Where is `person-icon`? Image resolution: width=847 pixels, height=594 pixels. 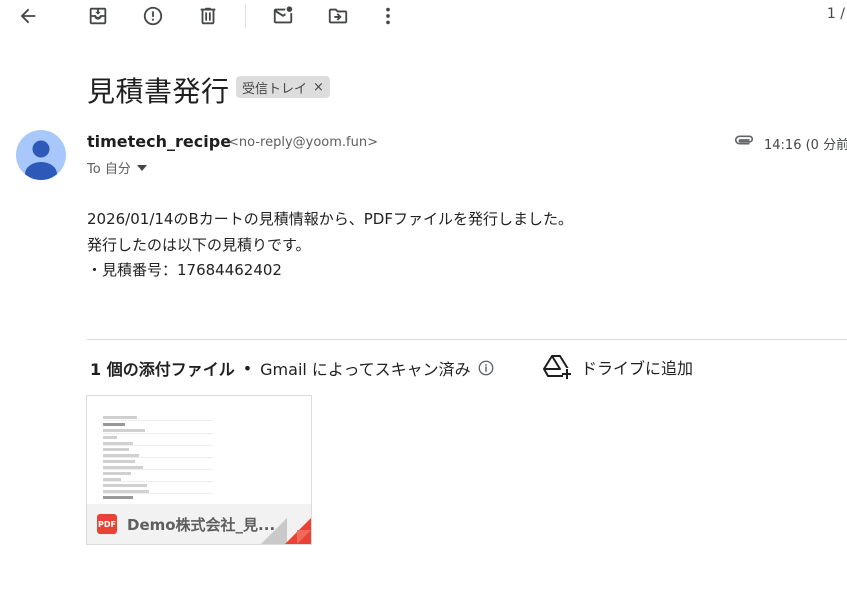
person-icon is located at coordinates (41, 160).